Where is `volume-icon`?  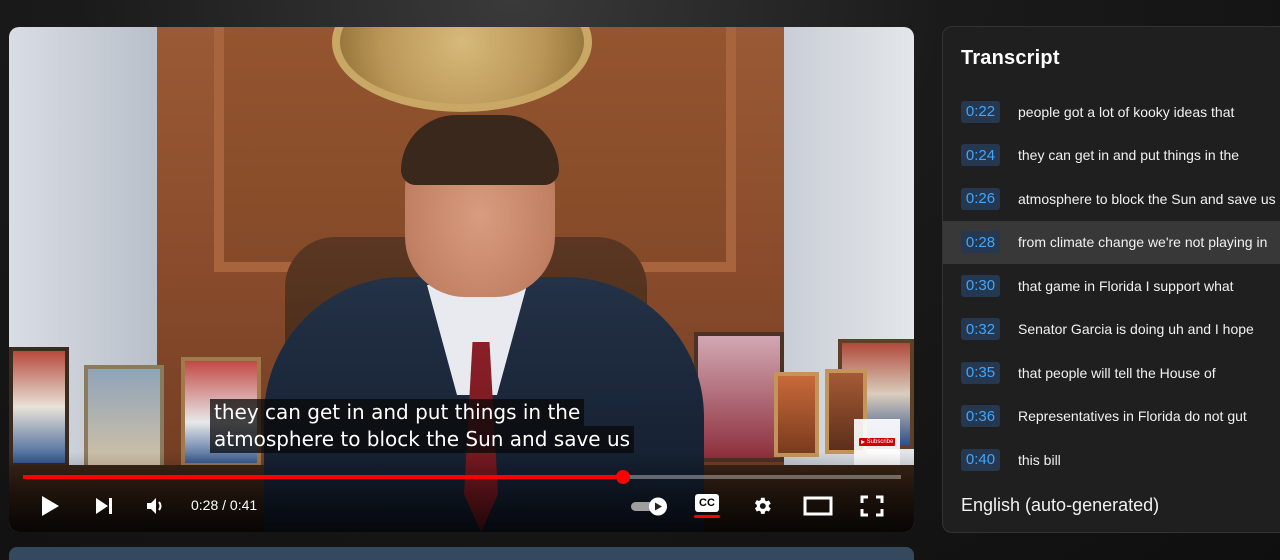
volume-icon is located at coordinates (154, 506).